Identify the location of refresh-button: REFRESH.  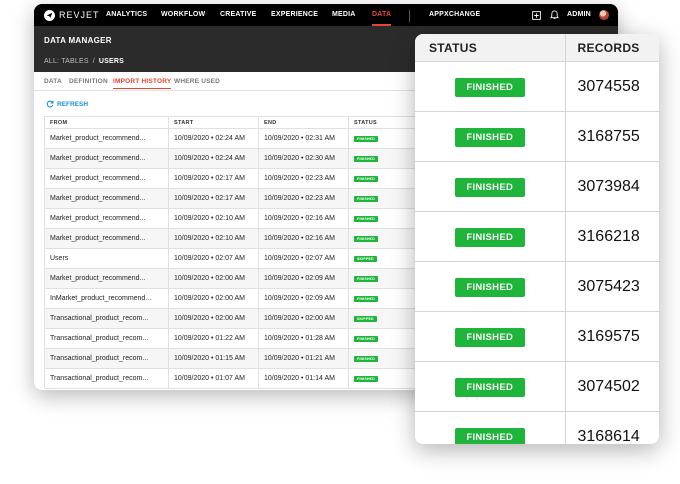
(67, 104).